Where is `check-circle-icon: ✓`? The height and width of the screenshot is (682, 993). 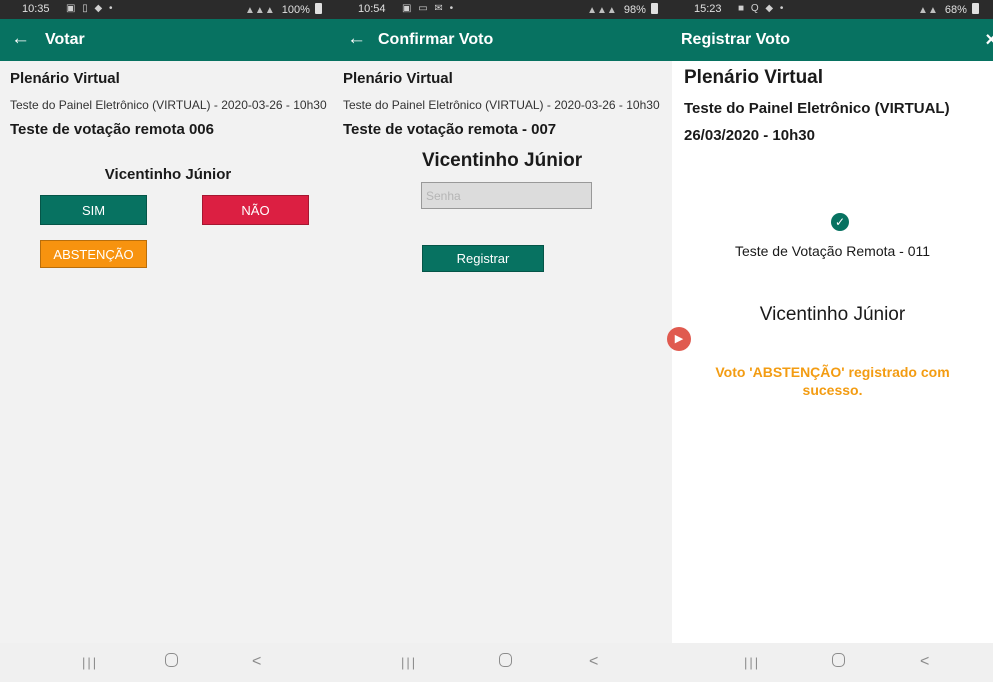
check-circle-icon: ✓ is located at coordinates (840, 222).